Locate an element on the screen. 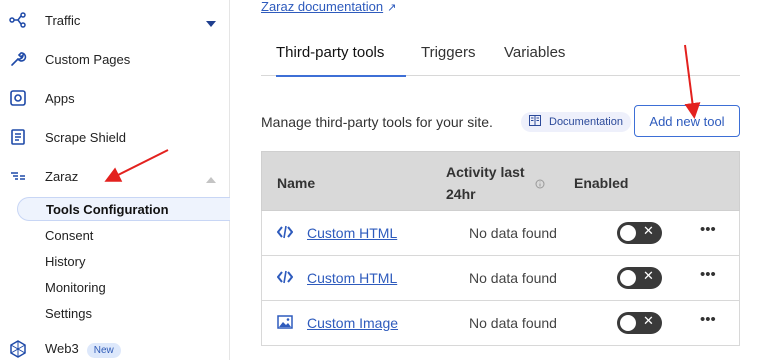 This screenshot has height=360, width=768. web3-icon is located at coordinates (18, 349).